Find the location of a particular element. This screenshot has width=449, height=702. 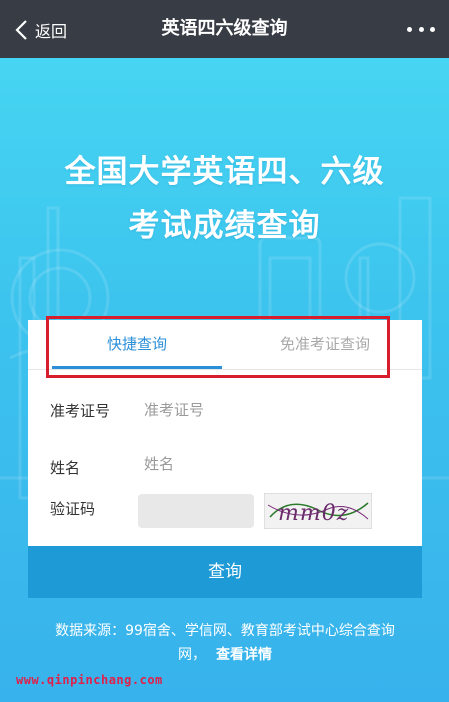

nav-bar: 返回 英语四六级查询 is located at coordinates (224, 29).